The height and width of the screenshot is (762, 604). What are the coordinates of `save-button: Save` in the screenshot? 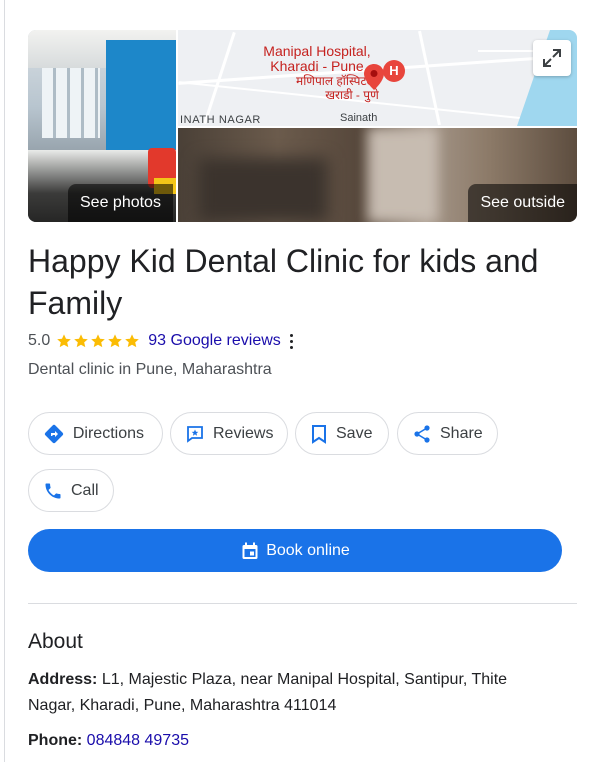 It's located at (342, 433).